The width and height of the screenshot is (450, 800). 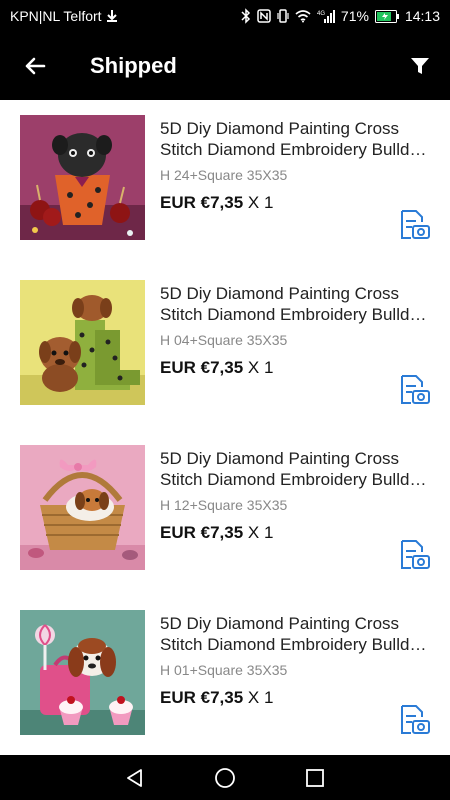 I want to click on system-nav-bar, so click(x=225, y=777).